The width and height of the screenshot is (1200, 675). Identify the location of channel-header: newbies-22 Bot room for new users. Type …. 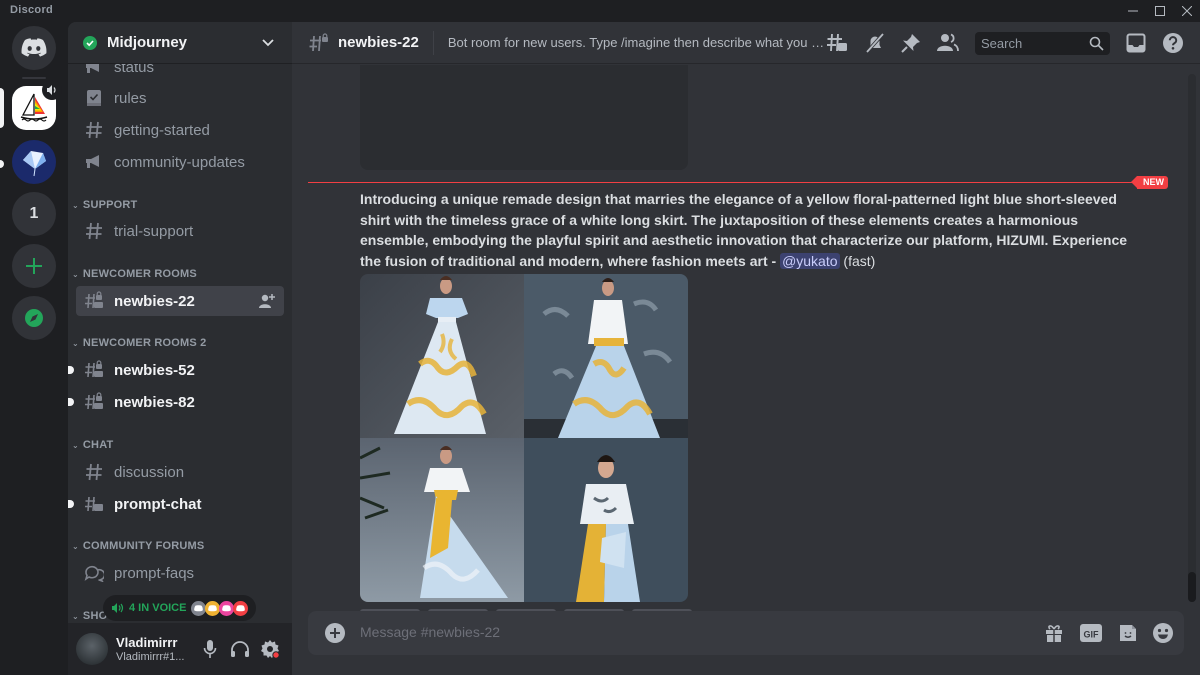
(746, 43).